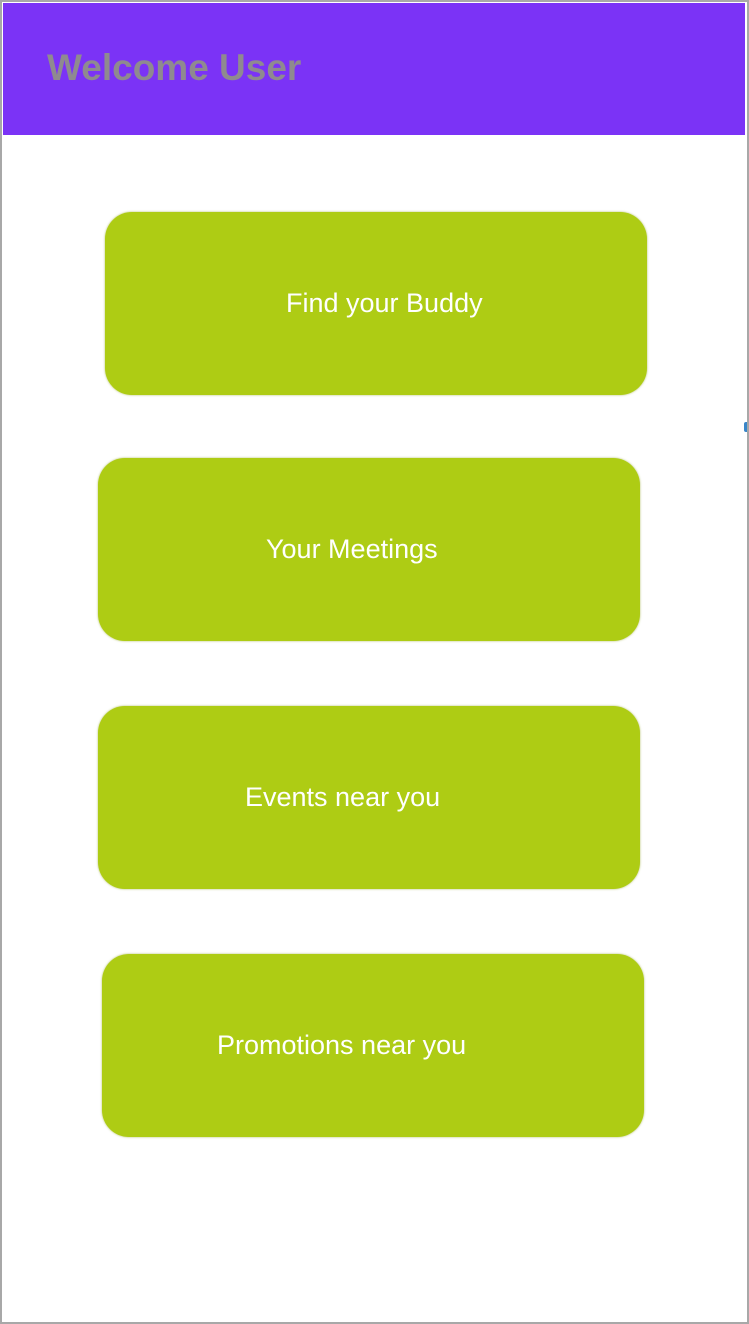  I want to click on page-title: Welcome User, so click(174, 67).